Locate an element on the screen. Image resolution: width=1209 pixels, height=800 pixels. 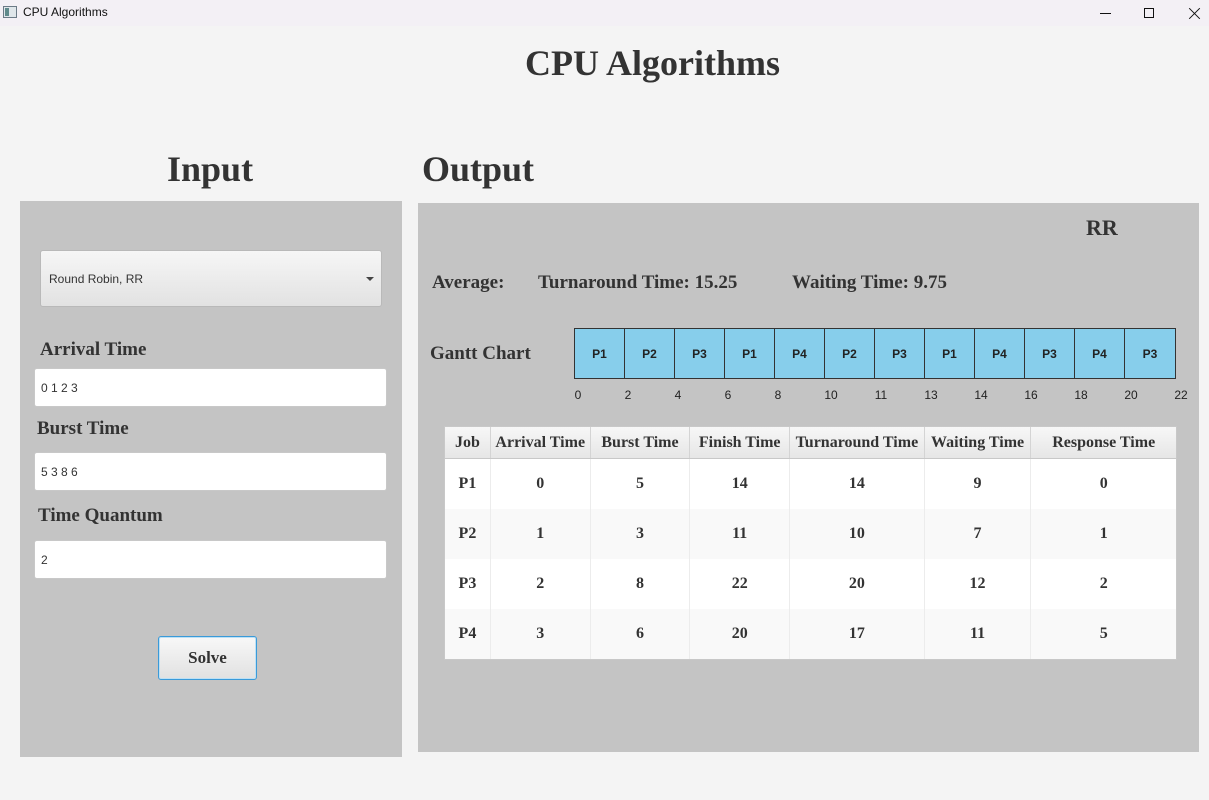
table-cell: 7 is located at coordinates (978, 534).